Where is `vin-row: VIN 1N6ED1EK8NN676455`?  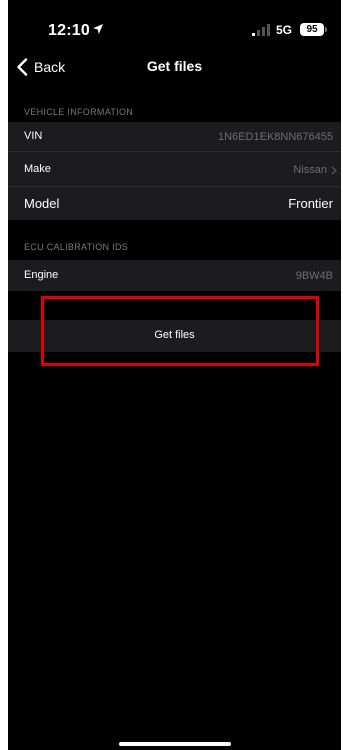 vin-row: VIN 1N6ED1EK8NN676455 is located at coordinates (174, 136).